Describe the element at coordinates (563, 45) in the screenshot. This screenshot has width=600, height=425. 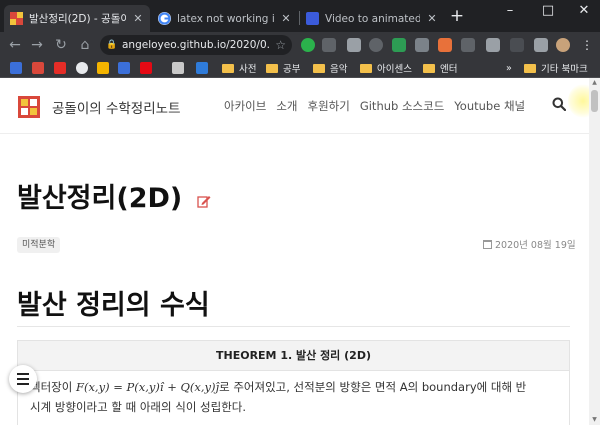
I see `profile-avatar` at that location.